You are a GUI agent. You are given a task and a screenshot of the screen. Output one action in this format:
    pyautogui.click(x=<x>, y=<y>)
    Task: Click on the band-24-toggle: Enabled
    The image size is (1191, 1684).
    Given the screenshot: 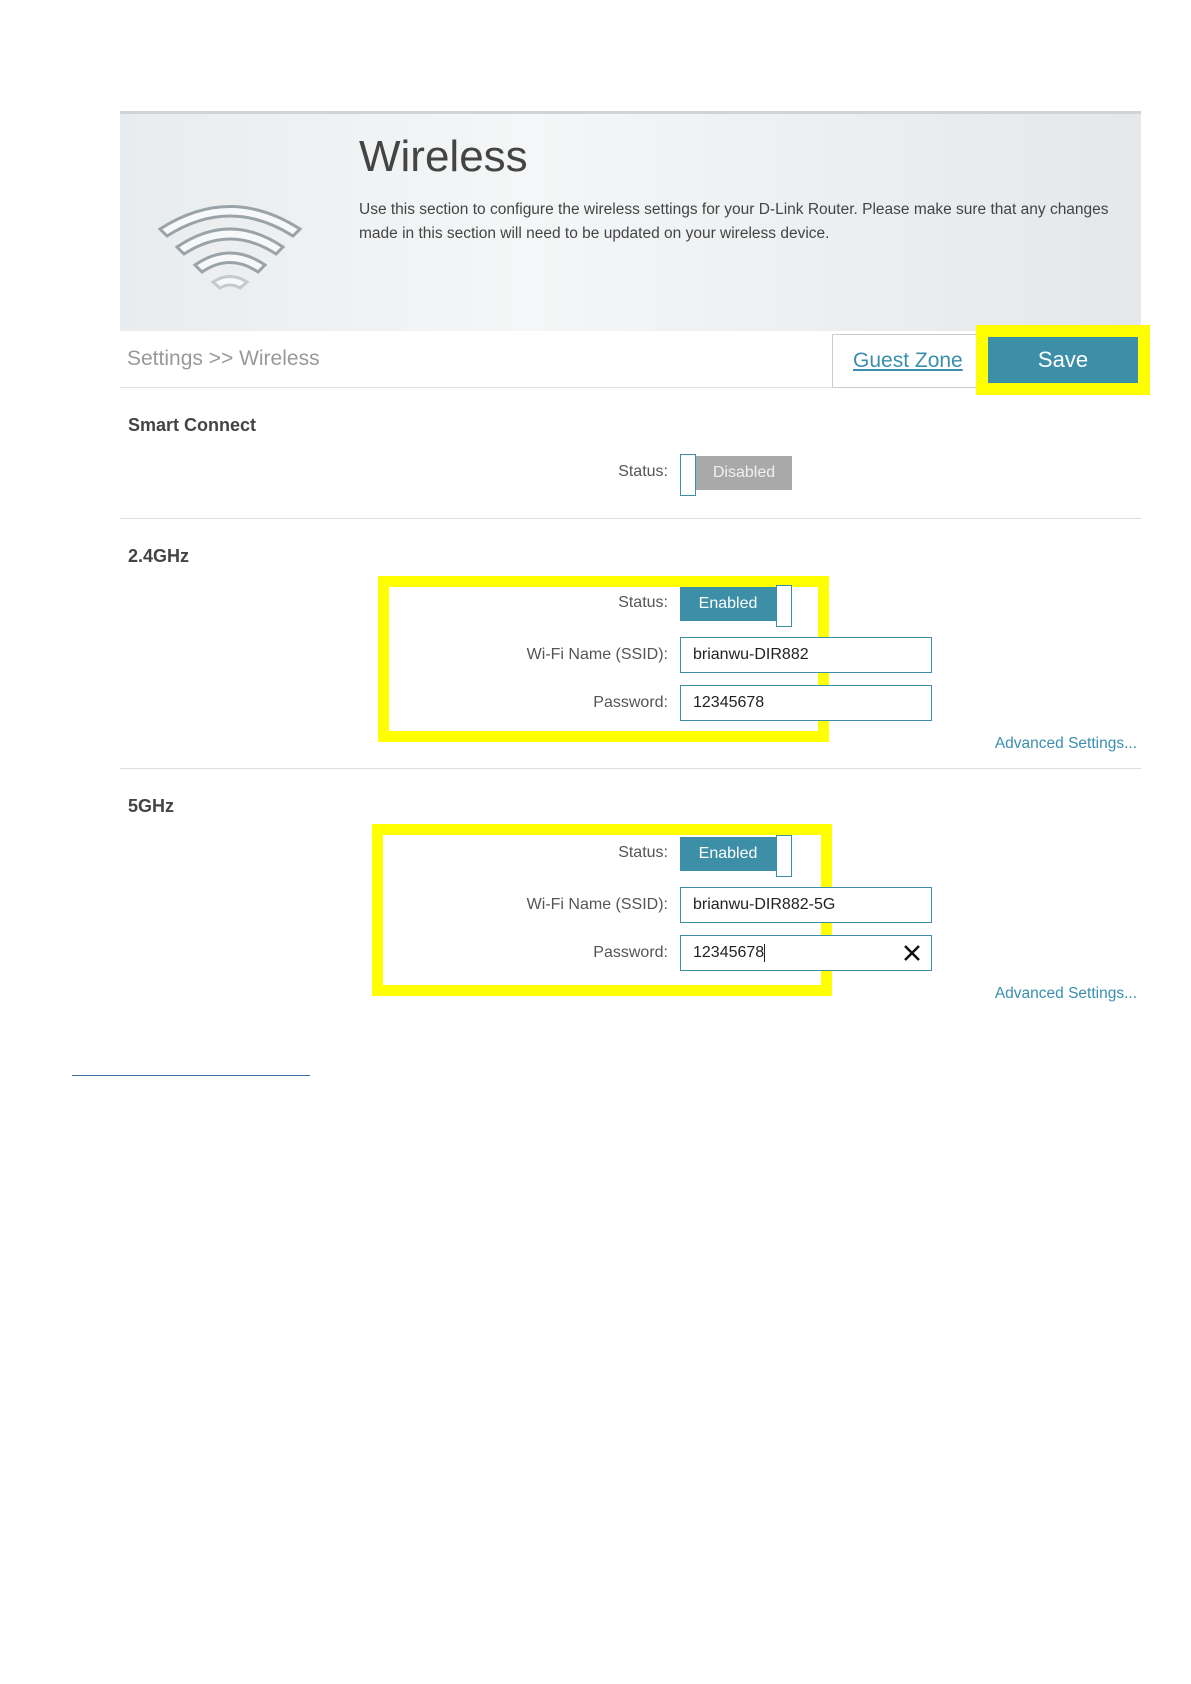 What is the action you would take?
    pyautogui.click(x=736, y=606)
    